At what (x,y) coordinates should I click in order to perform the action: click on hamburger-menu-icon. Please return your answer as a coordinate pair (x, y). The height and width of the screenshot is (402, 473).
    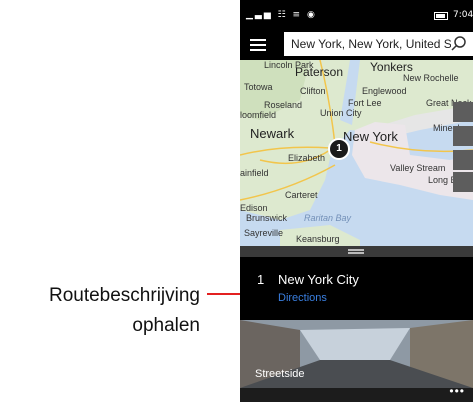
    Looking at the image, I should click on (258, 45).